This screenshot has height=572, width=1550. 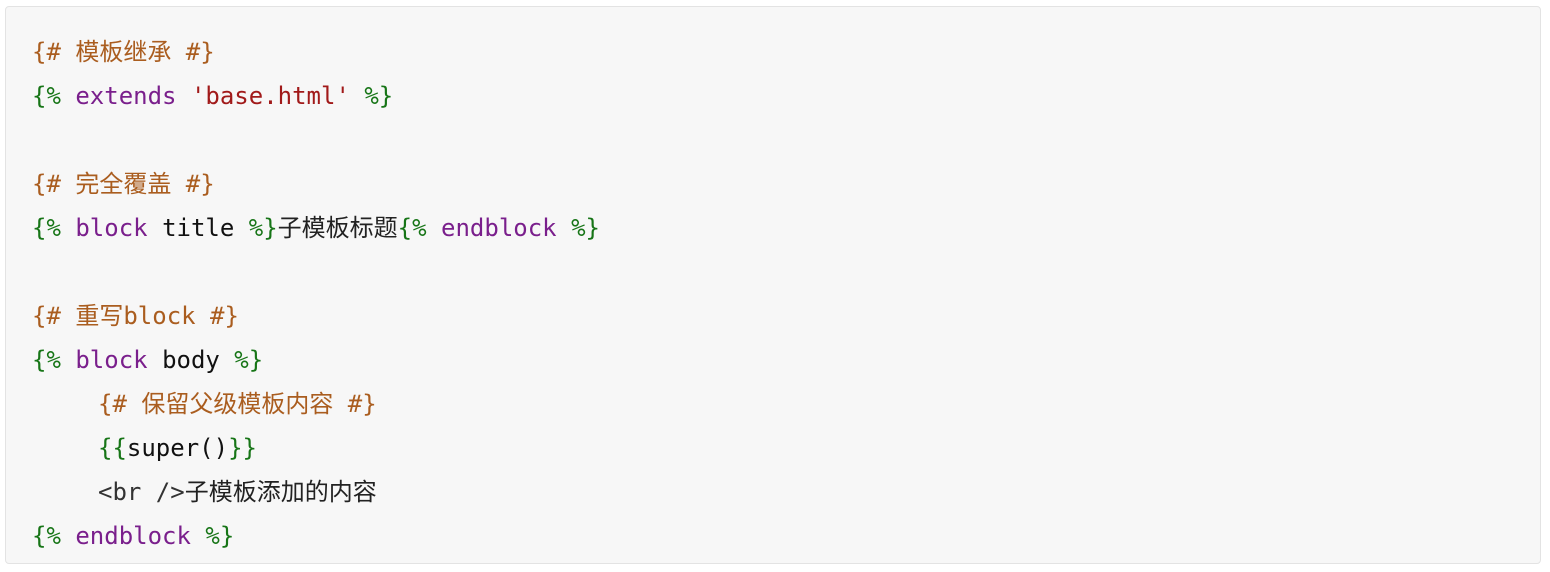 I want to click on string-base-html: 'base.html', so click(x=270, y=96).